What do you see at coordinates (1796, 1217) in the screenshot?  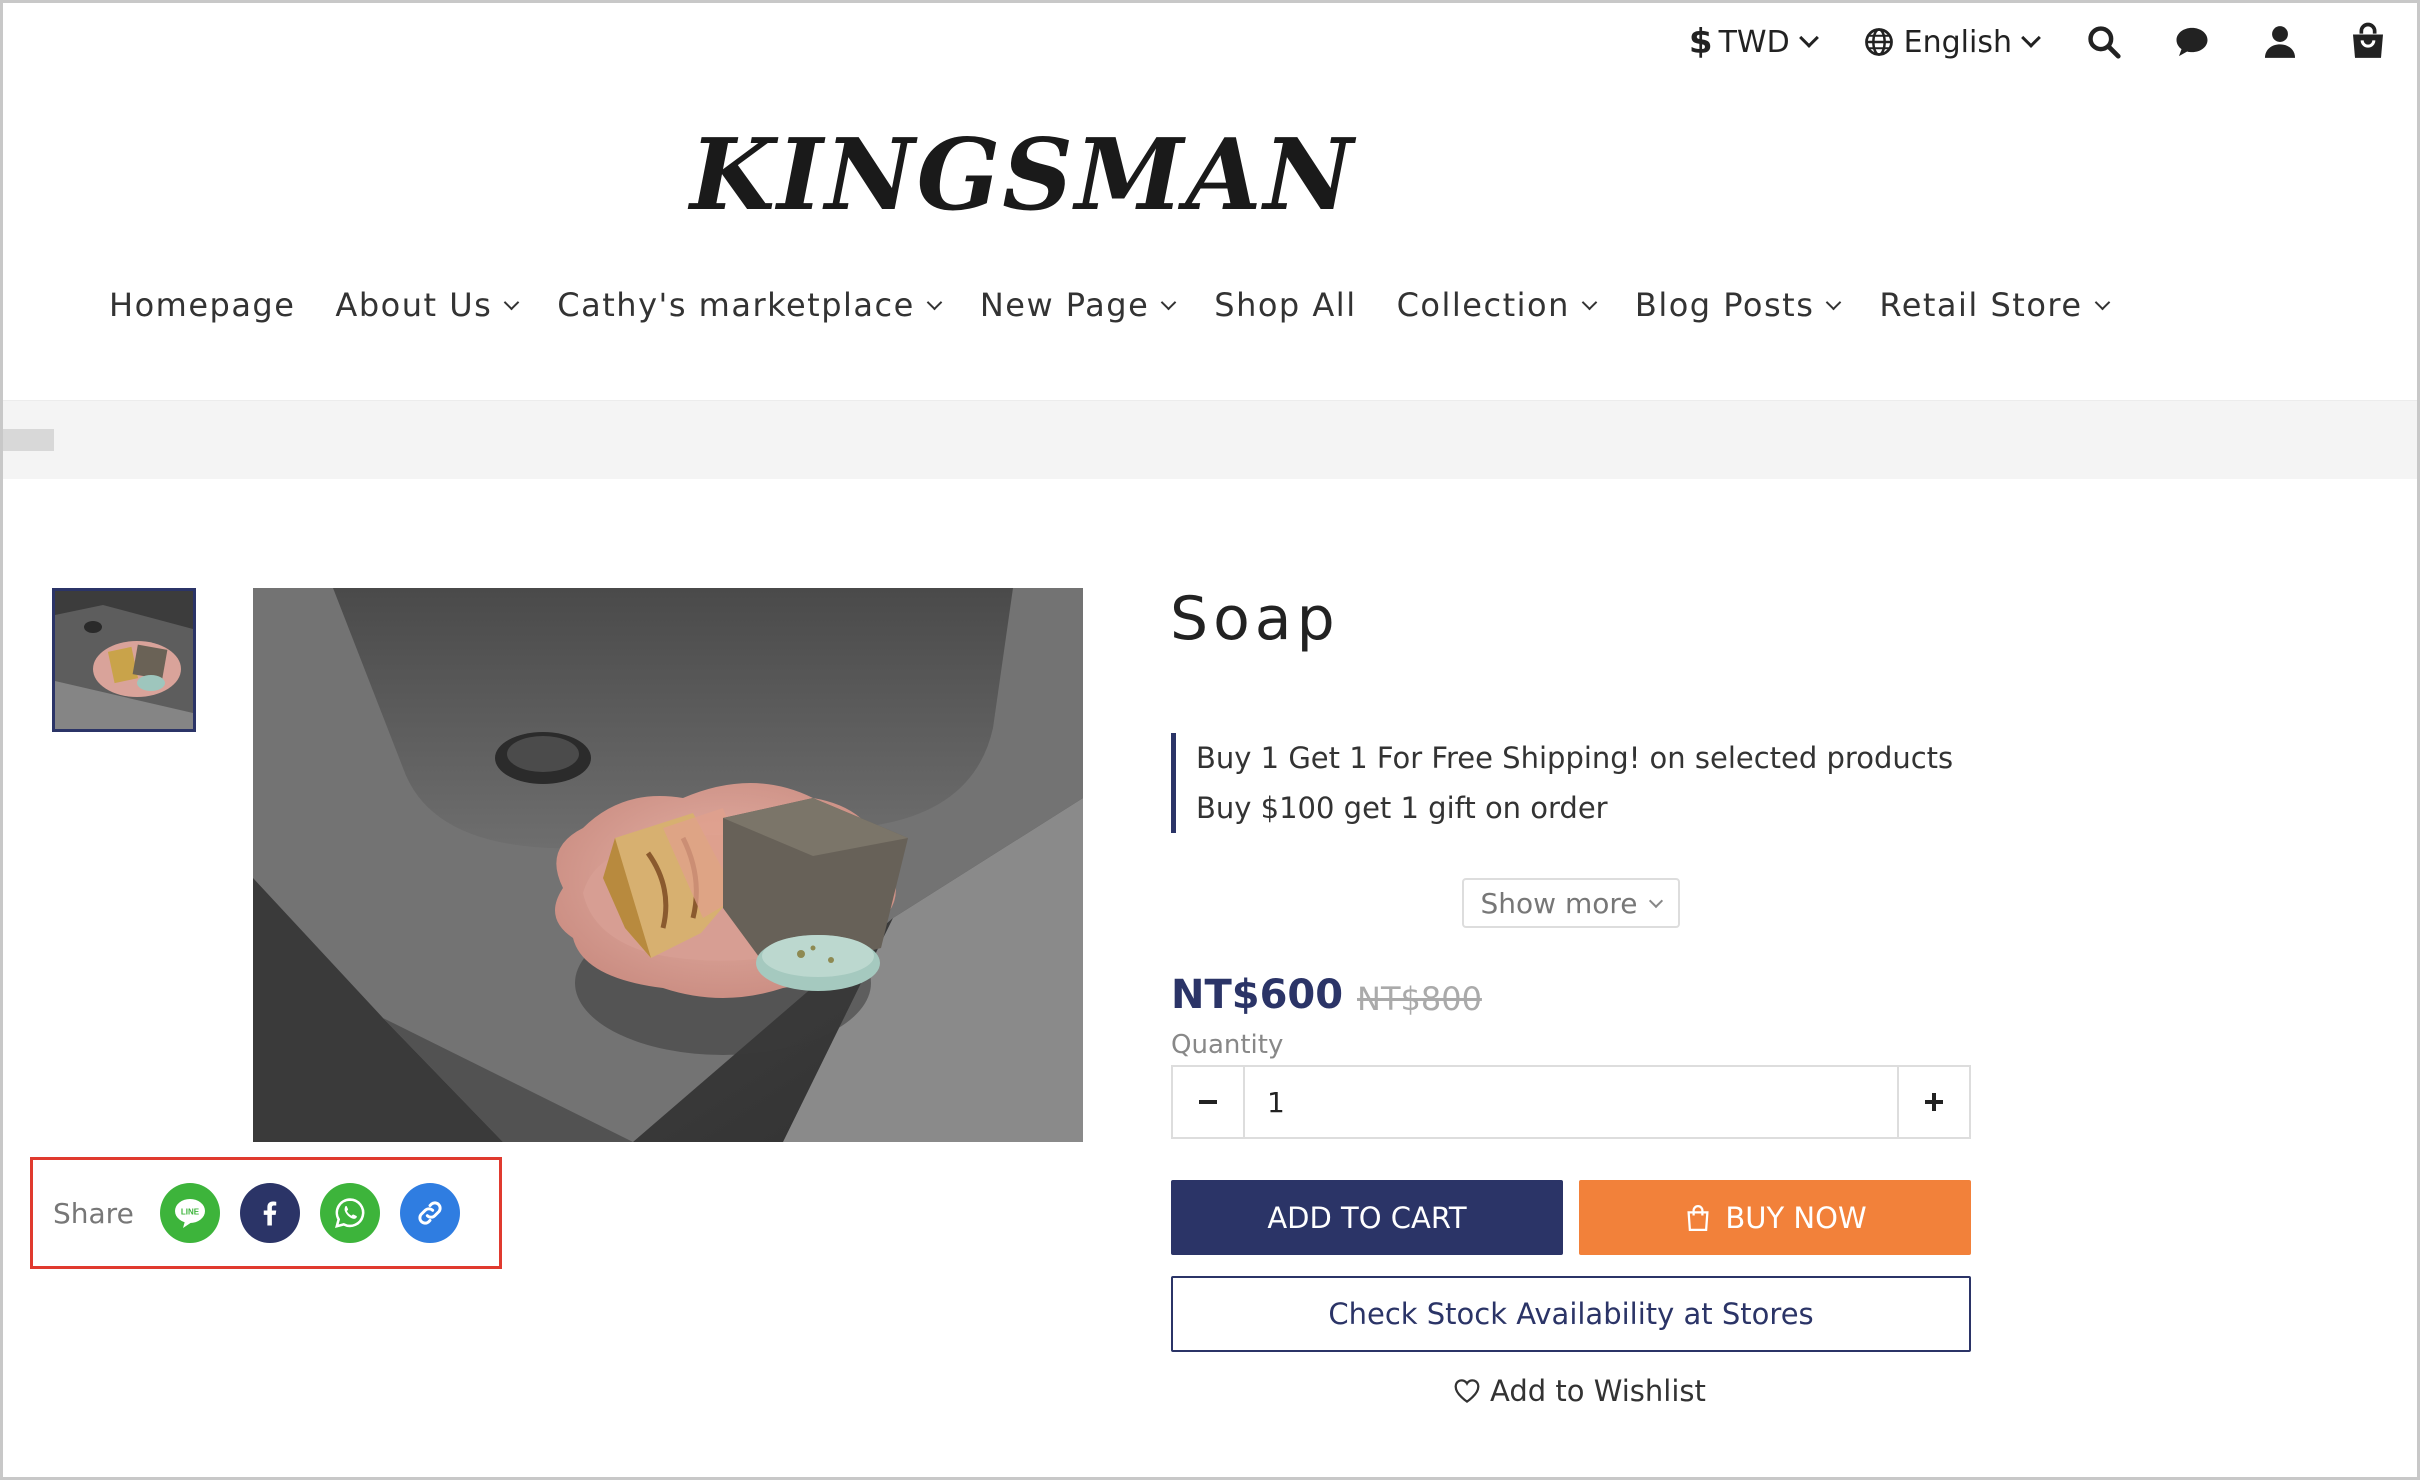 I see `buy-now-label: BUY NOW` at bounding box center [1796, 1217].